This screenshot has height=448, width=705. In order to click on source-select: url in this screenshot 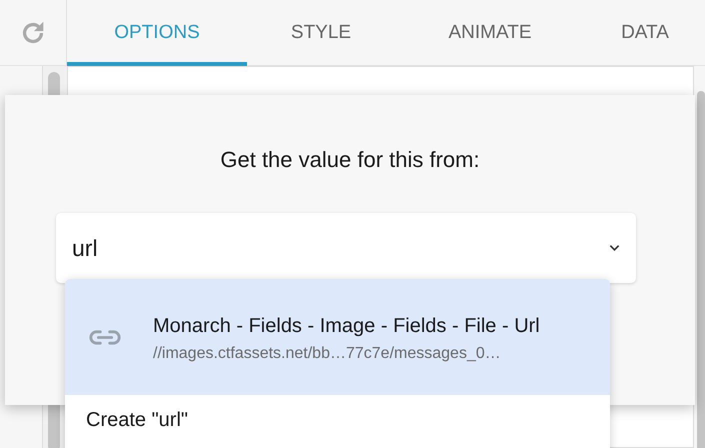, I will do `click(346, 248)`.